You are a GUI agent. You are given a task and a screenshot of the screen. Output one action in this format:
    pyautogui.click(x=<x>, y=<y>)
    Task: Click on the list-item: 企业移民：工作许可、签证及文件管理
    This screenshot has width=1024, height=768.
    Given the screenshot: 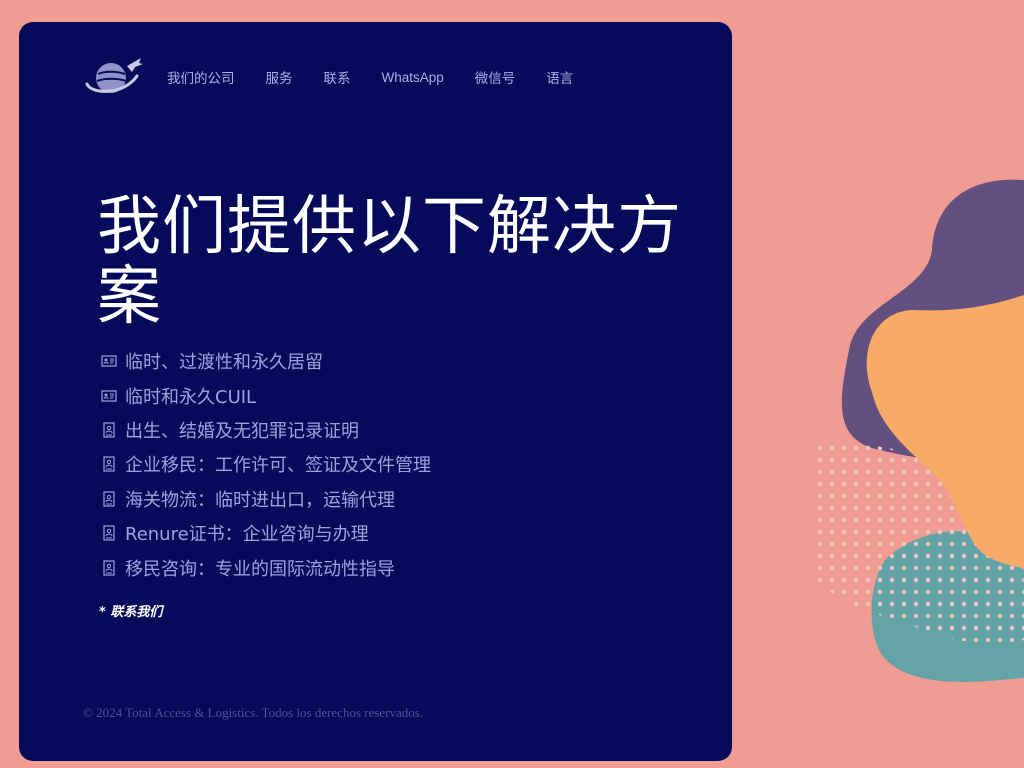 What is the action you would take?
    pyautogui.click(x=266, y=464)
    